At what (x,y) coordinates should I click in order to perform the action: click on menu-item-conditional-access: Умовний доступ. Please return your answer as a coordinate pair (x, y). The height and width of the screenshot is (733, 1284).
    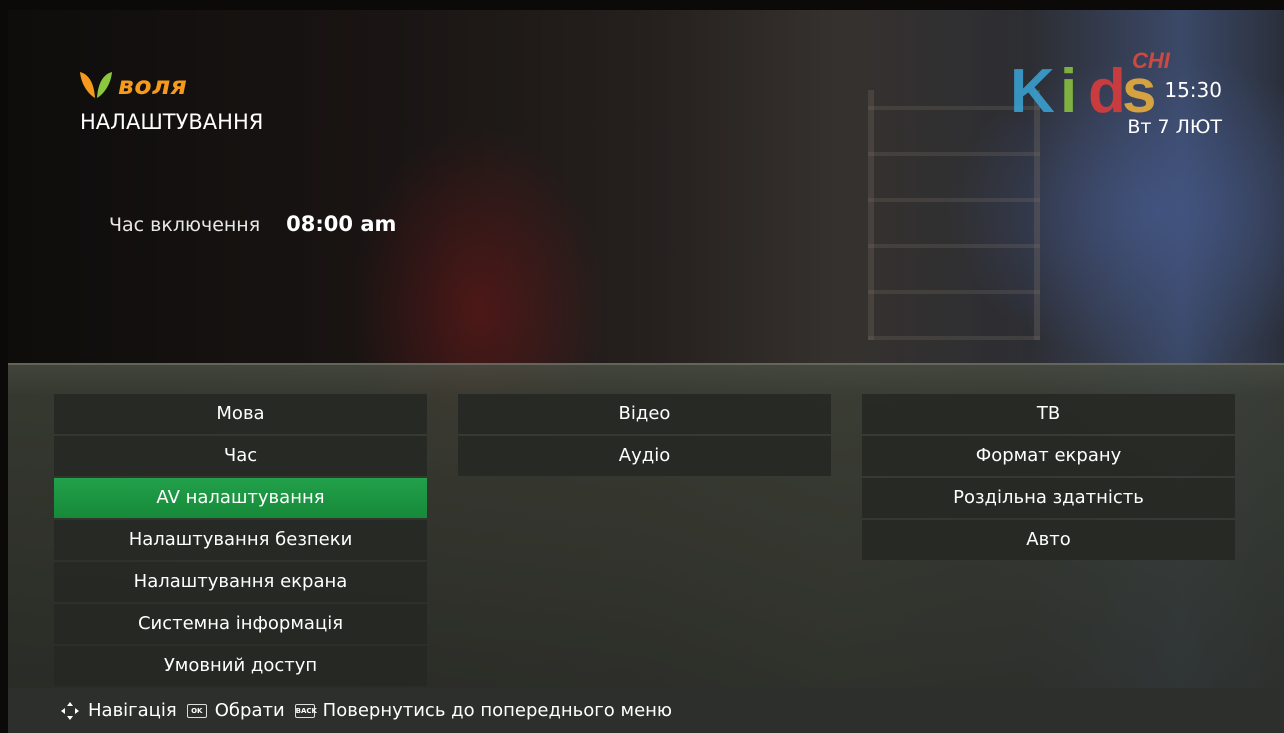
    Looking at the image, I should click on (240, 666).